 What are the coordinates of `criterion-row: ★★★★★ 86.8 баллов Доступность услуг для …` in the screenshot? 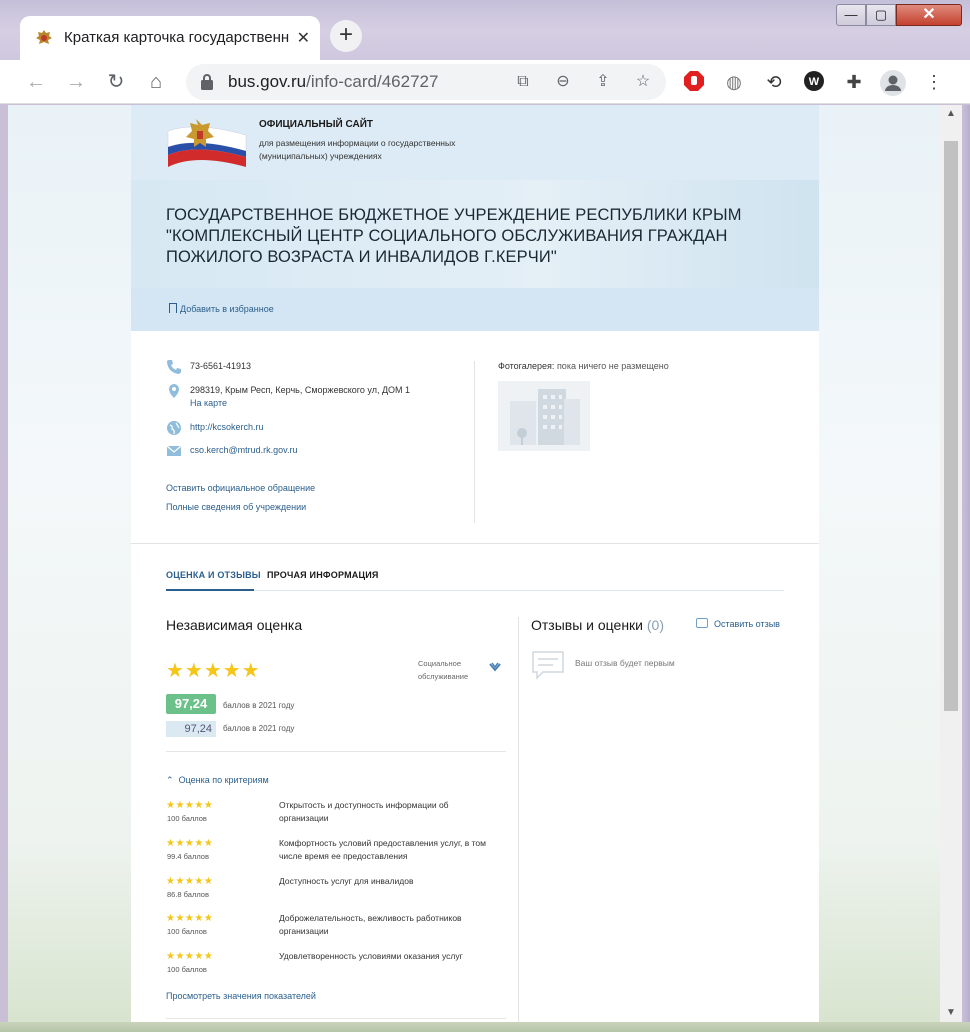 It's located at (336, 891).